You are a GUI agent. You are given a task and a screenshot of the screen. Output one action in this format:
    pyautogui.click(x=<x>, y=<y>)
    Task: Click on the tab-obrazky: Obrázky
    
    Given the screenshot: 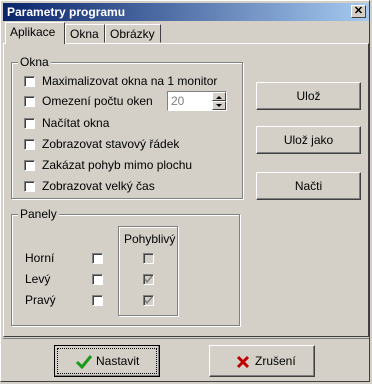 What is the action you would take?
    pyautogui.click(x=133, y=33)
    